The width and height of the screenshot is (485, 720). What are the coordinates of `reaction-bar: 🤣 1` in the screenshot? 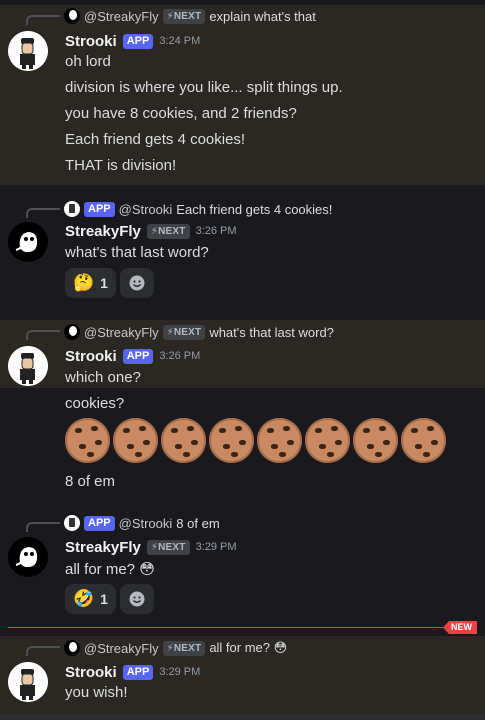 It's located at (109, 599).